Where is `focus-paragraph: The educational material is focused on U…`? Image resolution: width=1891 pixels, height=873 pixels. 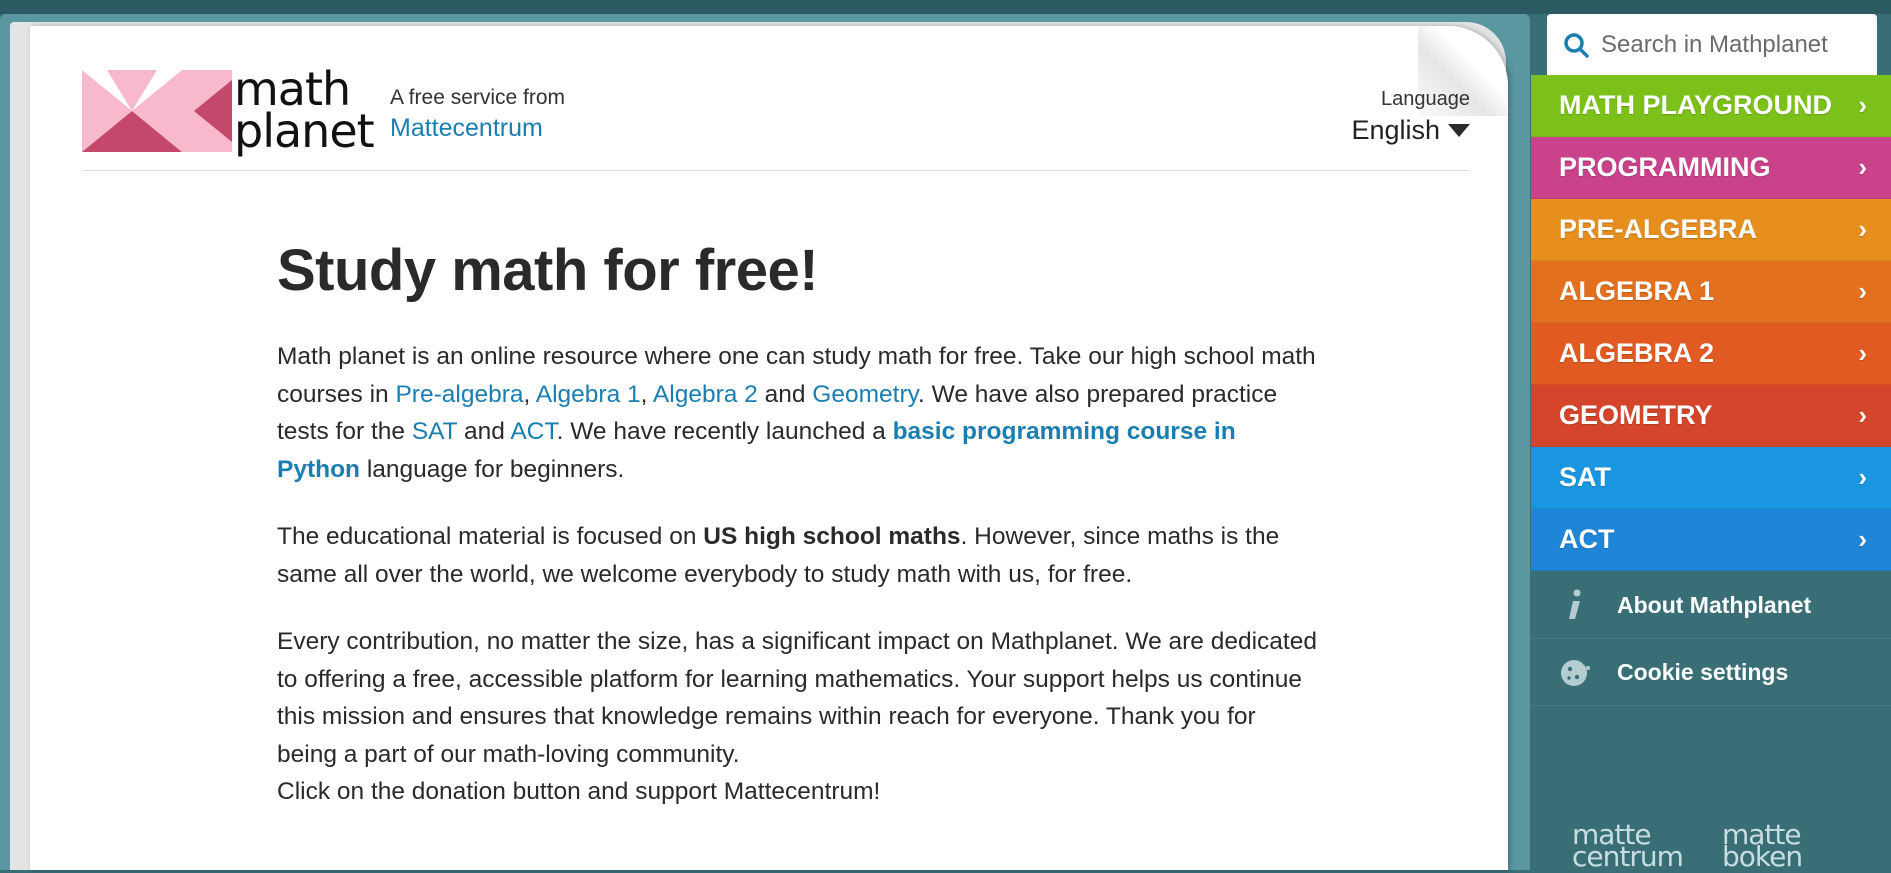 focus-paragraph: The educational material is focused on U… is located at coordinates (797, 555).